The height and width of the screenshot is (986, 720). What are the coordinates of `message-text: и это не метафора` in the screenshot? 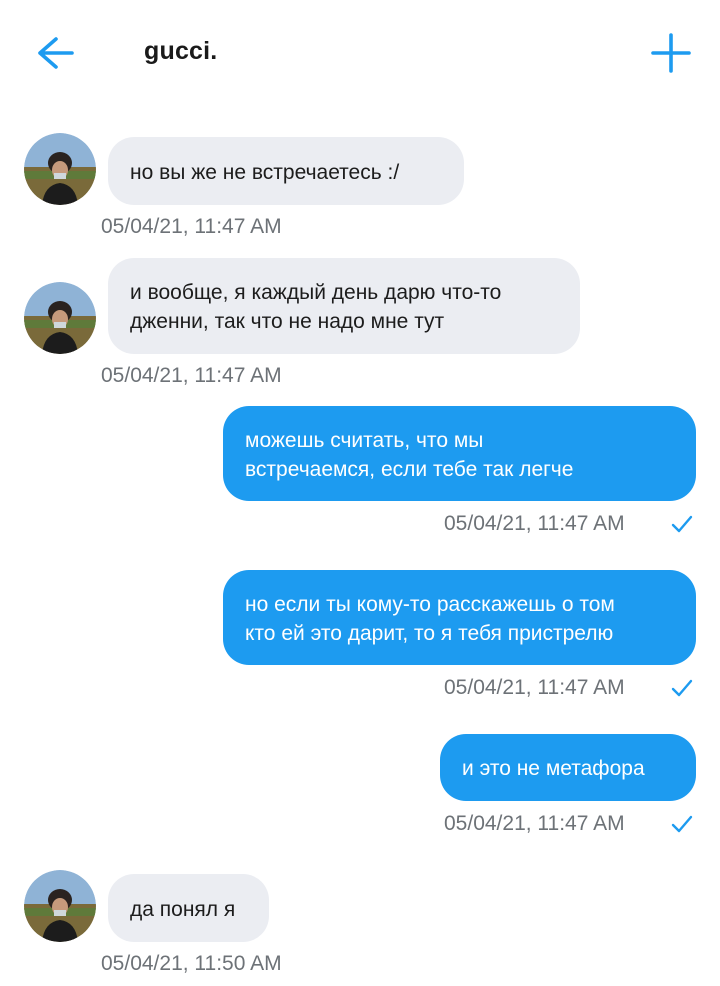 It's located at (553, 768).